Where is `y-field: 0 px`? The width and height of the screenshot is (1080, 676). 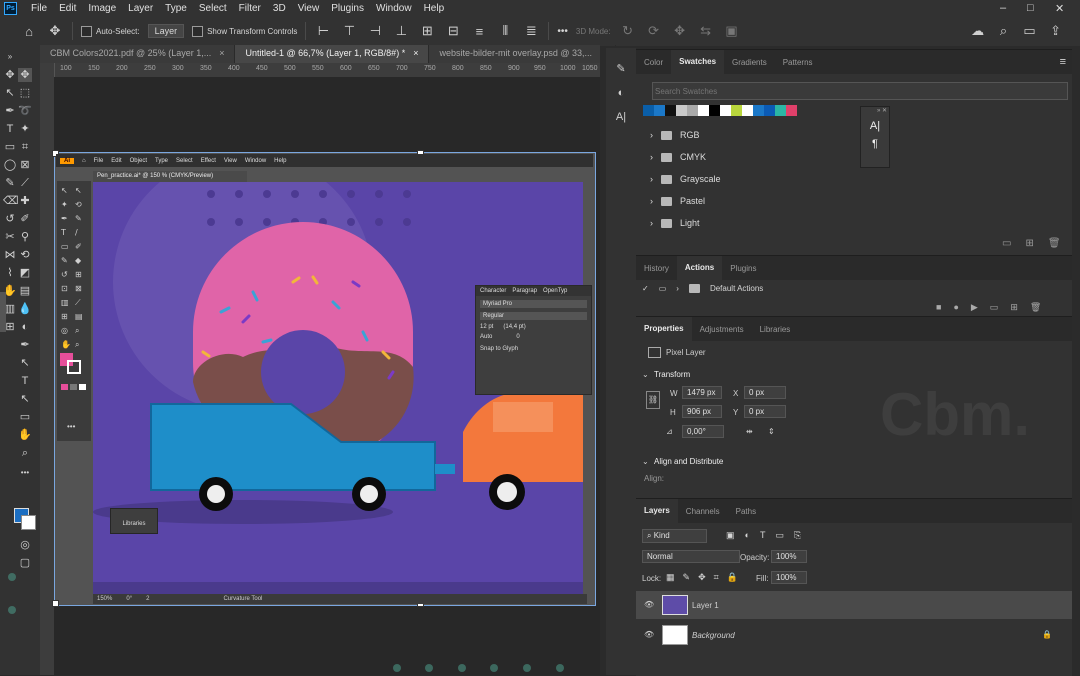
y-field: 0 px is located at coordinates (765, 411).